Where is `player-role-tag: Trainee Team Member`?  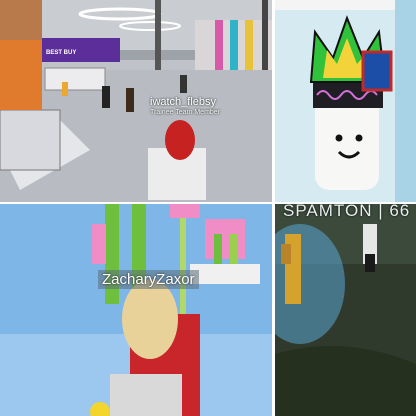
player-role-tag: Trainee Team Member is located at coordinates (185, 112).